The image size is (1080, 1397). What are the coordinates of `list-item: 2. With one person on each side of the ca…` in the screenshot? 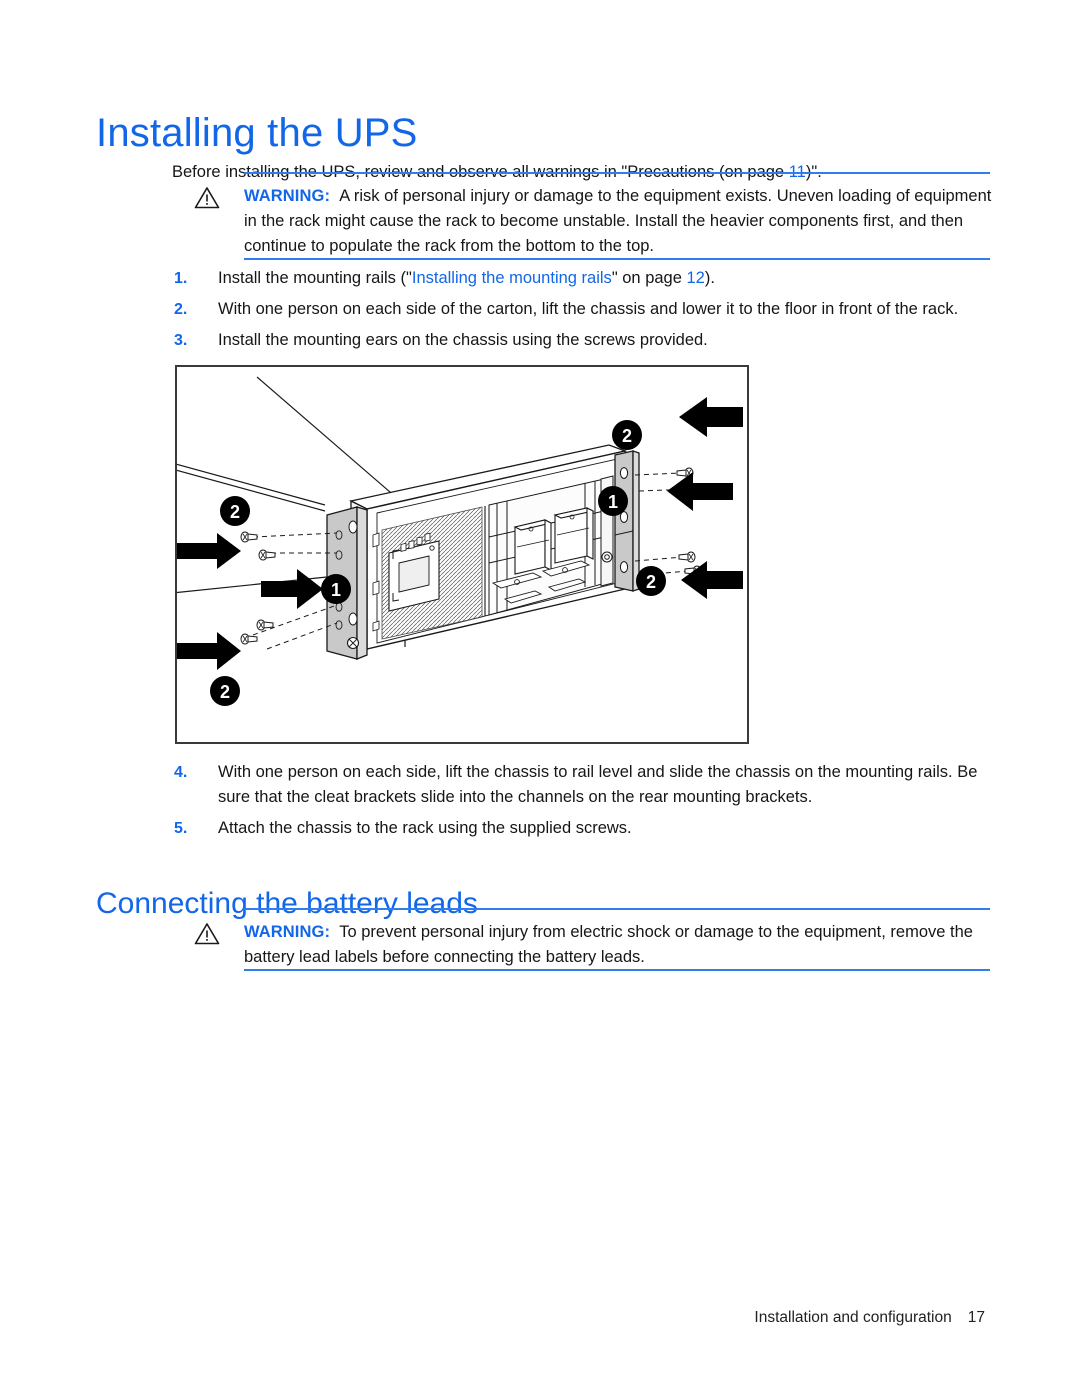 It's located at (587, 309).